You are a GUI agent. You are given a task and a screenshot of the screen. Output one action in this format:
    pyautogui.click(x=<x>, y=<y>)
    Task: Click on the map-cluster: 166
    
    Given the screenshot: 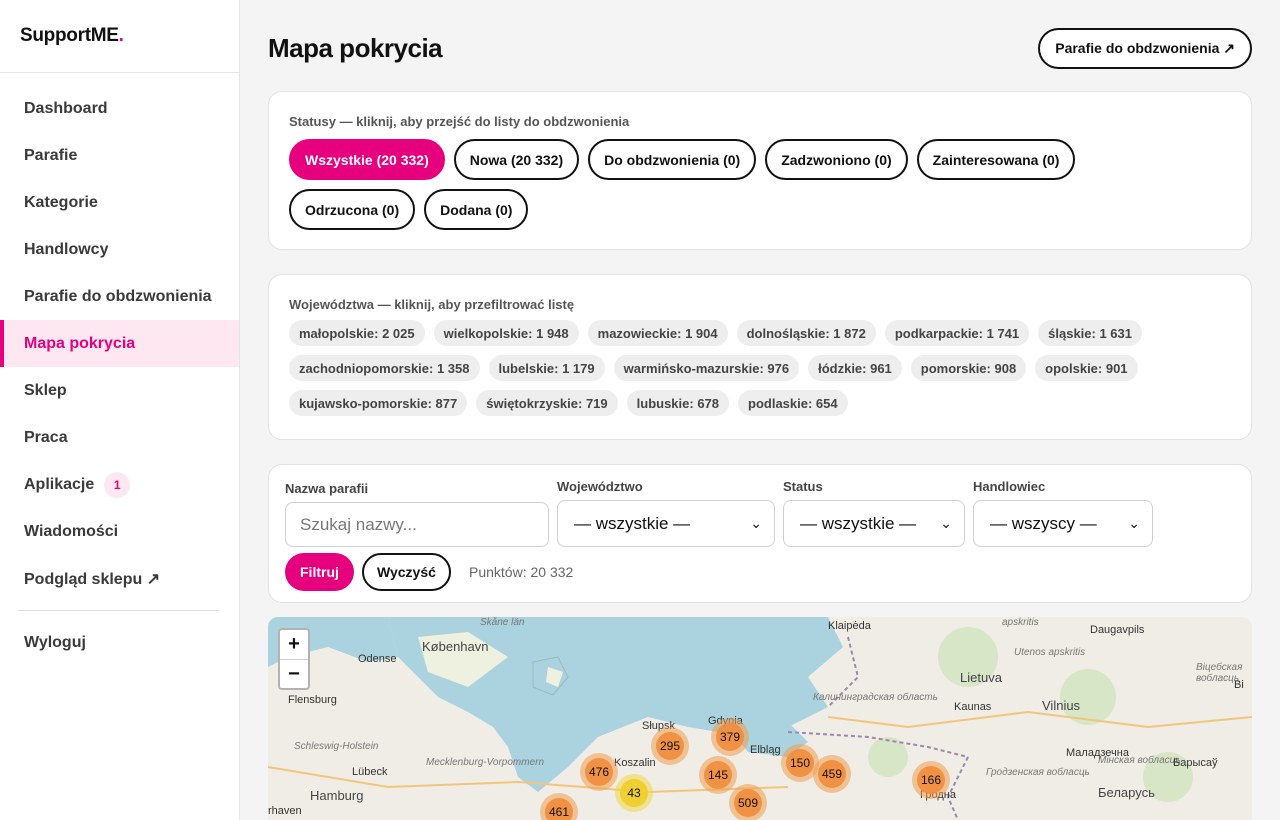 What is the action you would take?
    pyautogui.click(x=931, y=780)
    